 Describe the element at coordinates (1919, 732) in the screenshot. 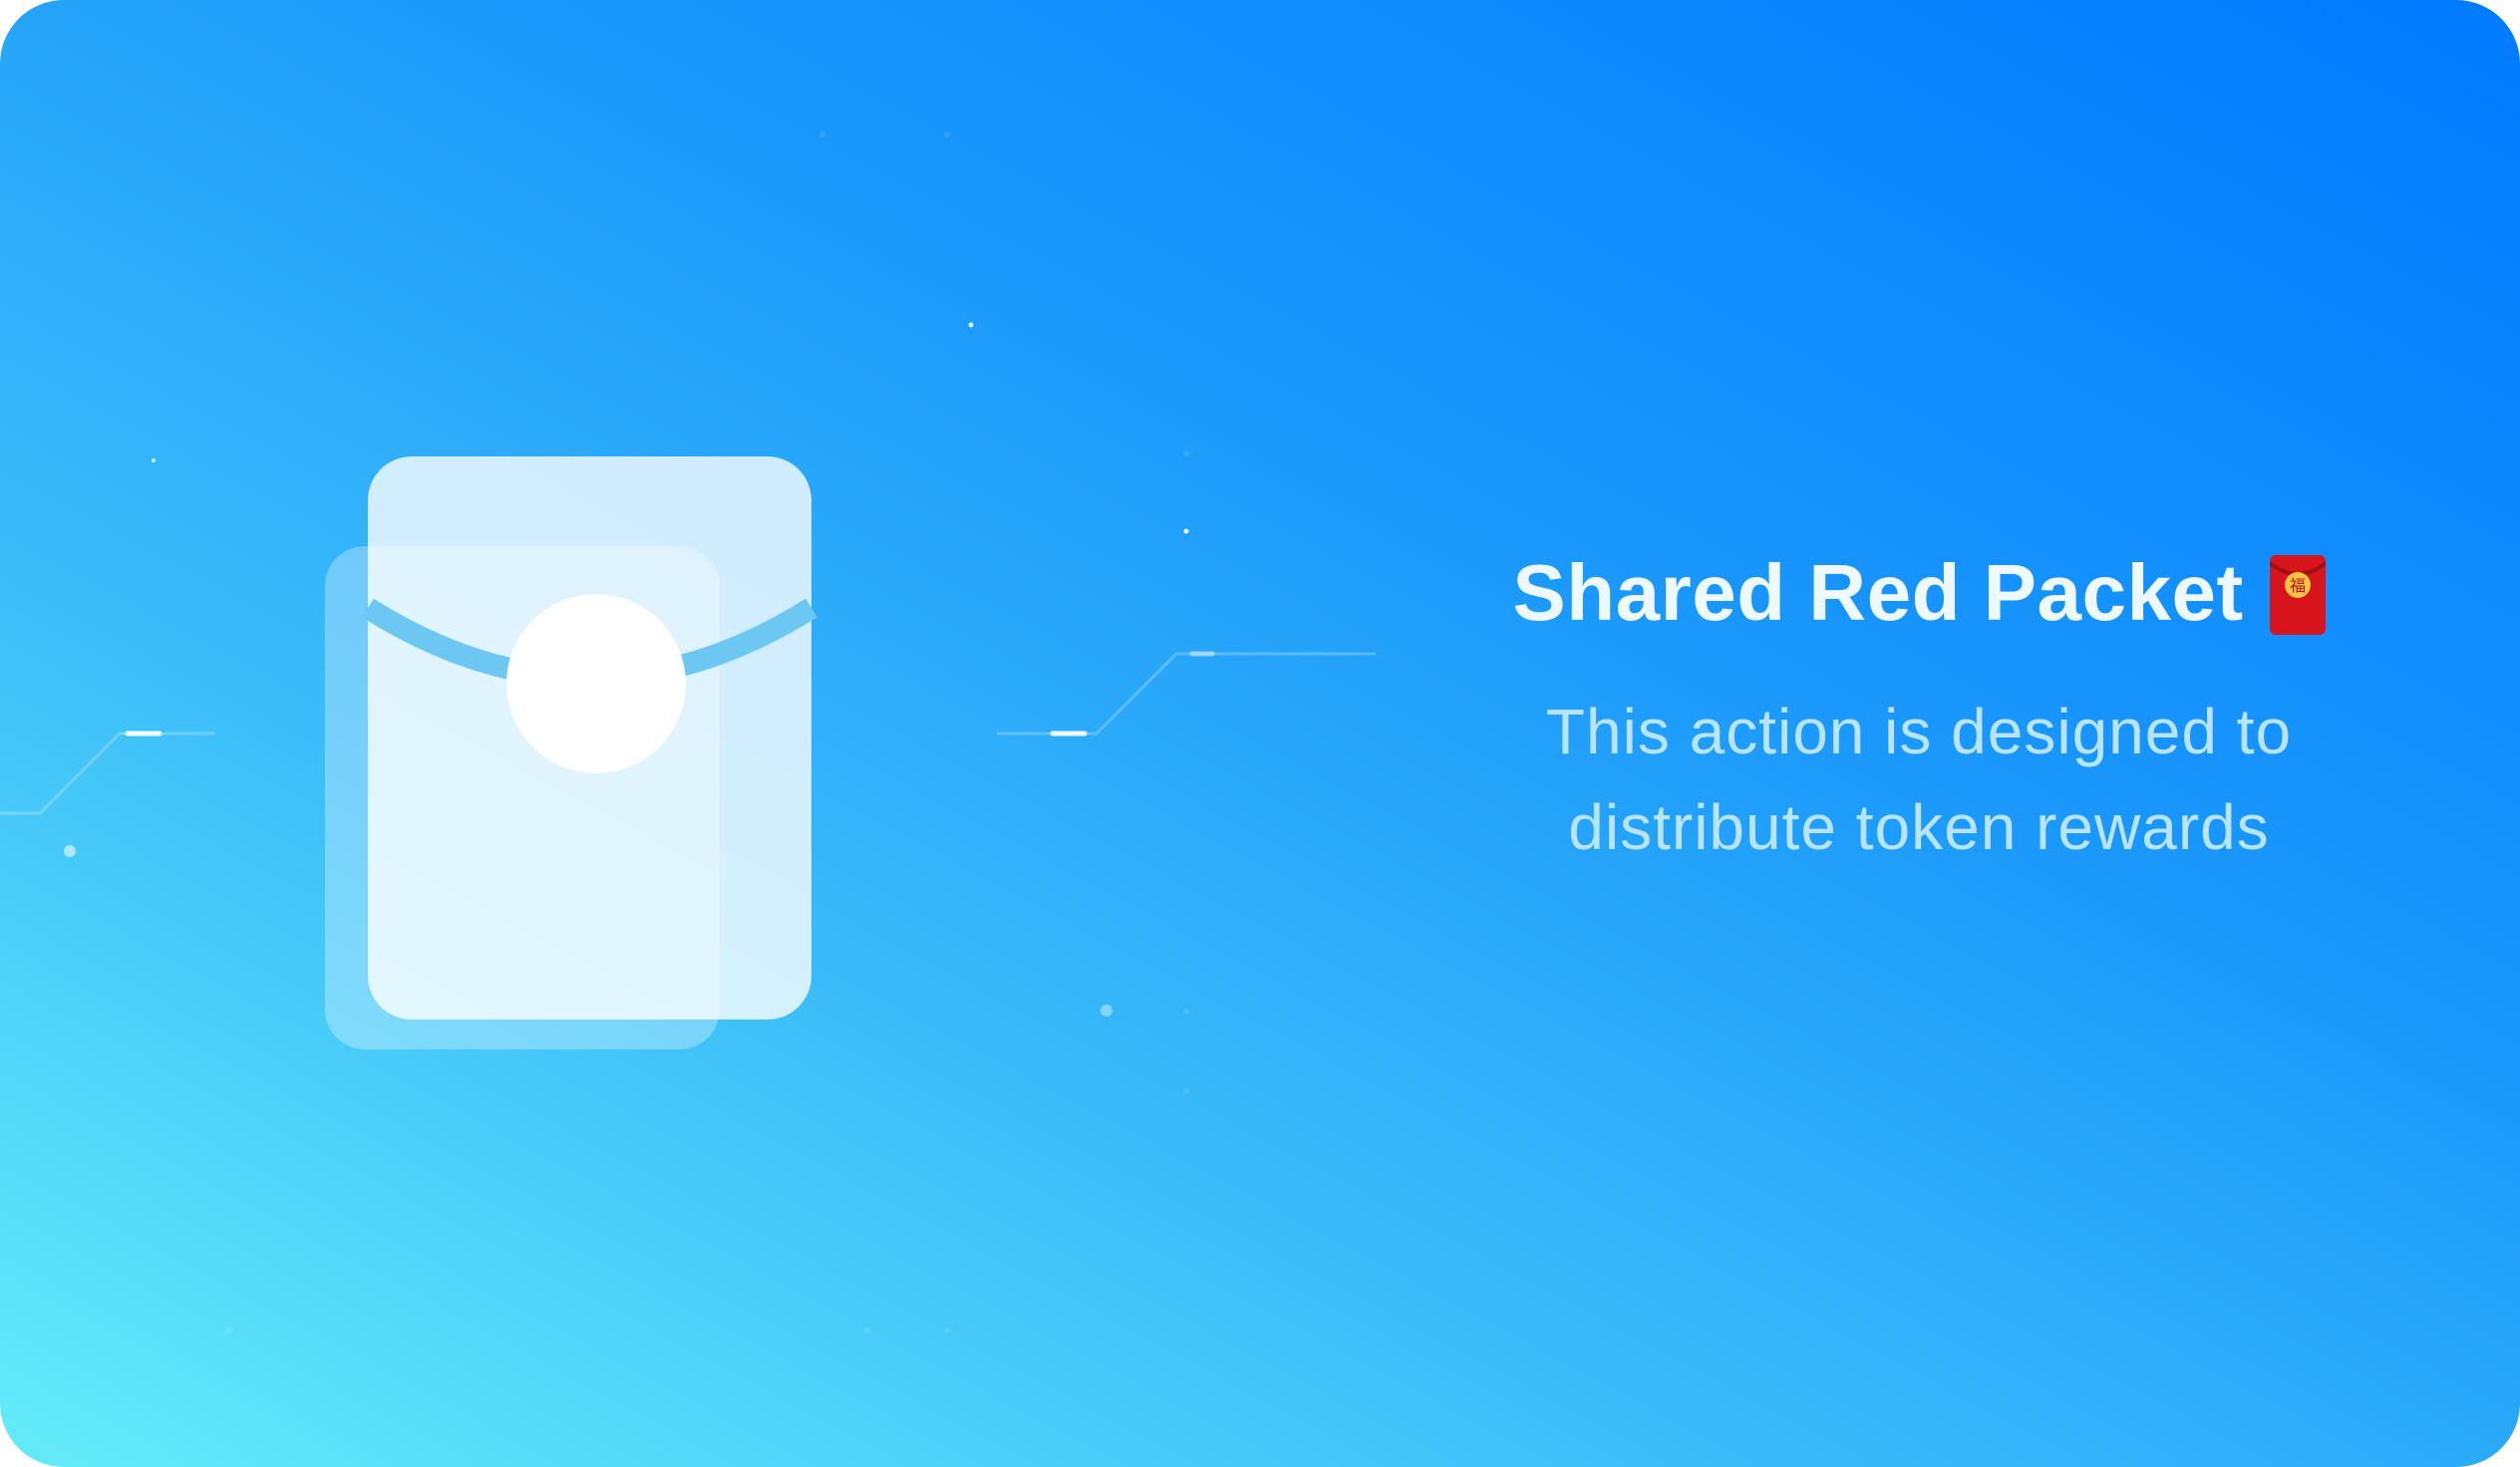

I see `description-line-1: This action is designed to` at that location.